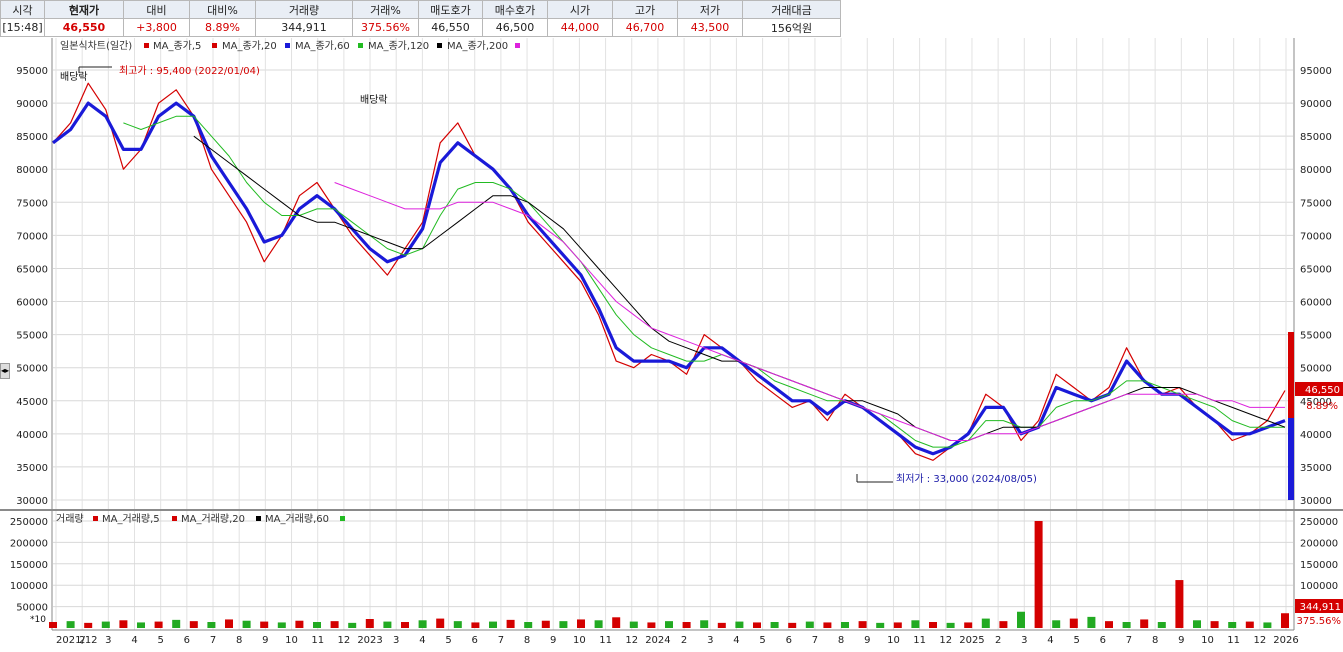 Image resolution: width=1343 pixels, height=652 pixels. What do you see at coordinates (374, 100) in the screenshot?
I see `dividend-label-2: 배당락` at bounding box center [374, 100].